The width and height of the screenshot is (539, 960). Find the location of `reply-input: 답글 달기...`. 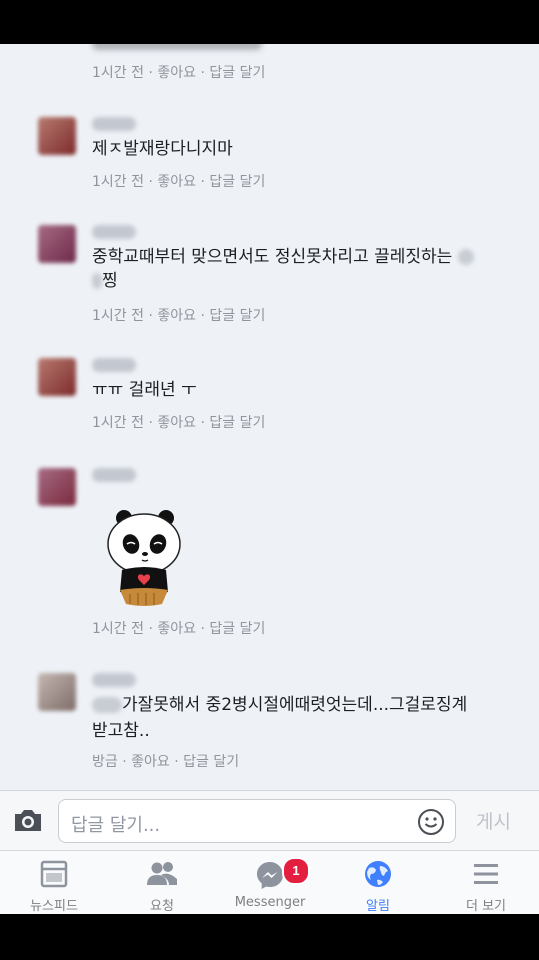

reply-input: 답글 달기... is located at coordinates (257, 821).